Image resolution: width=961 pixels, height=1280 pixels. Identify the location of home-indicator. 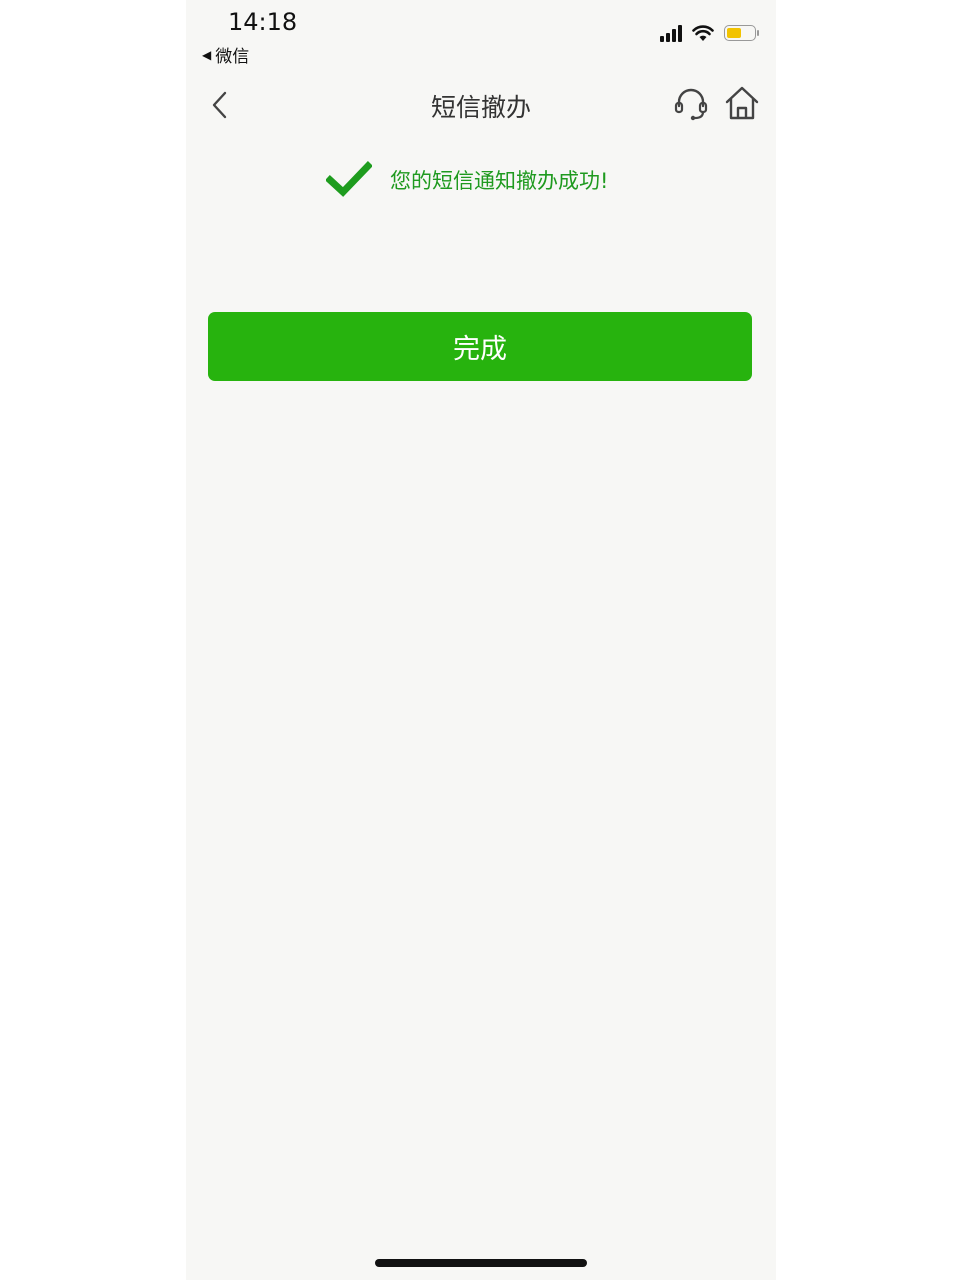
(481, 1263).